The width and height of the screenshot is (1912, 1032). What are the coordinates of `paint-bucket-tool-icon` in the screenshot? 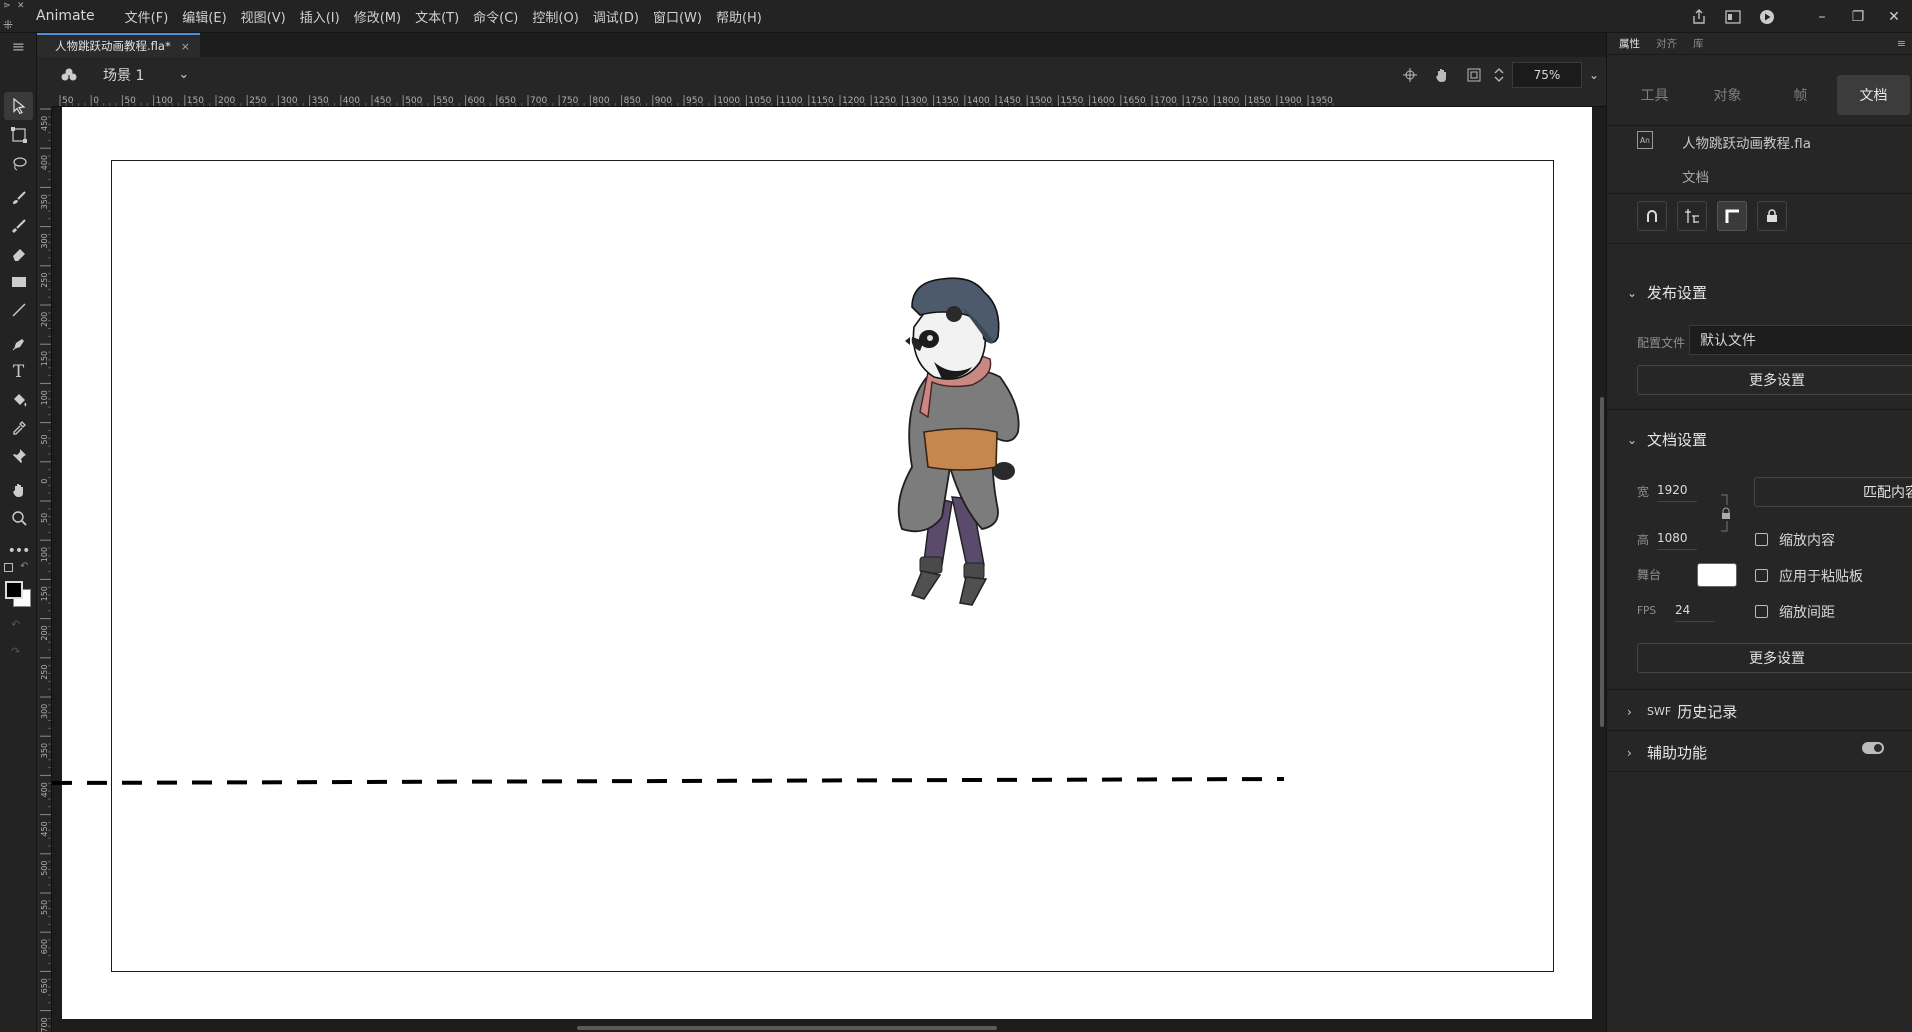 It's located at (18, 400).